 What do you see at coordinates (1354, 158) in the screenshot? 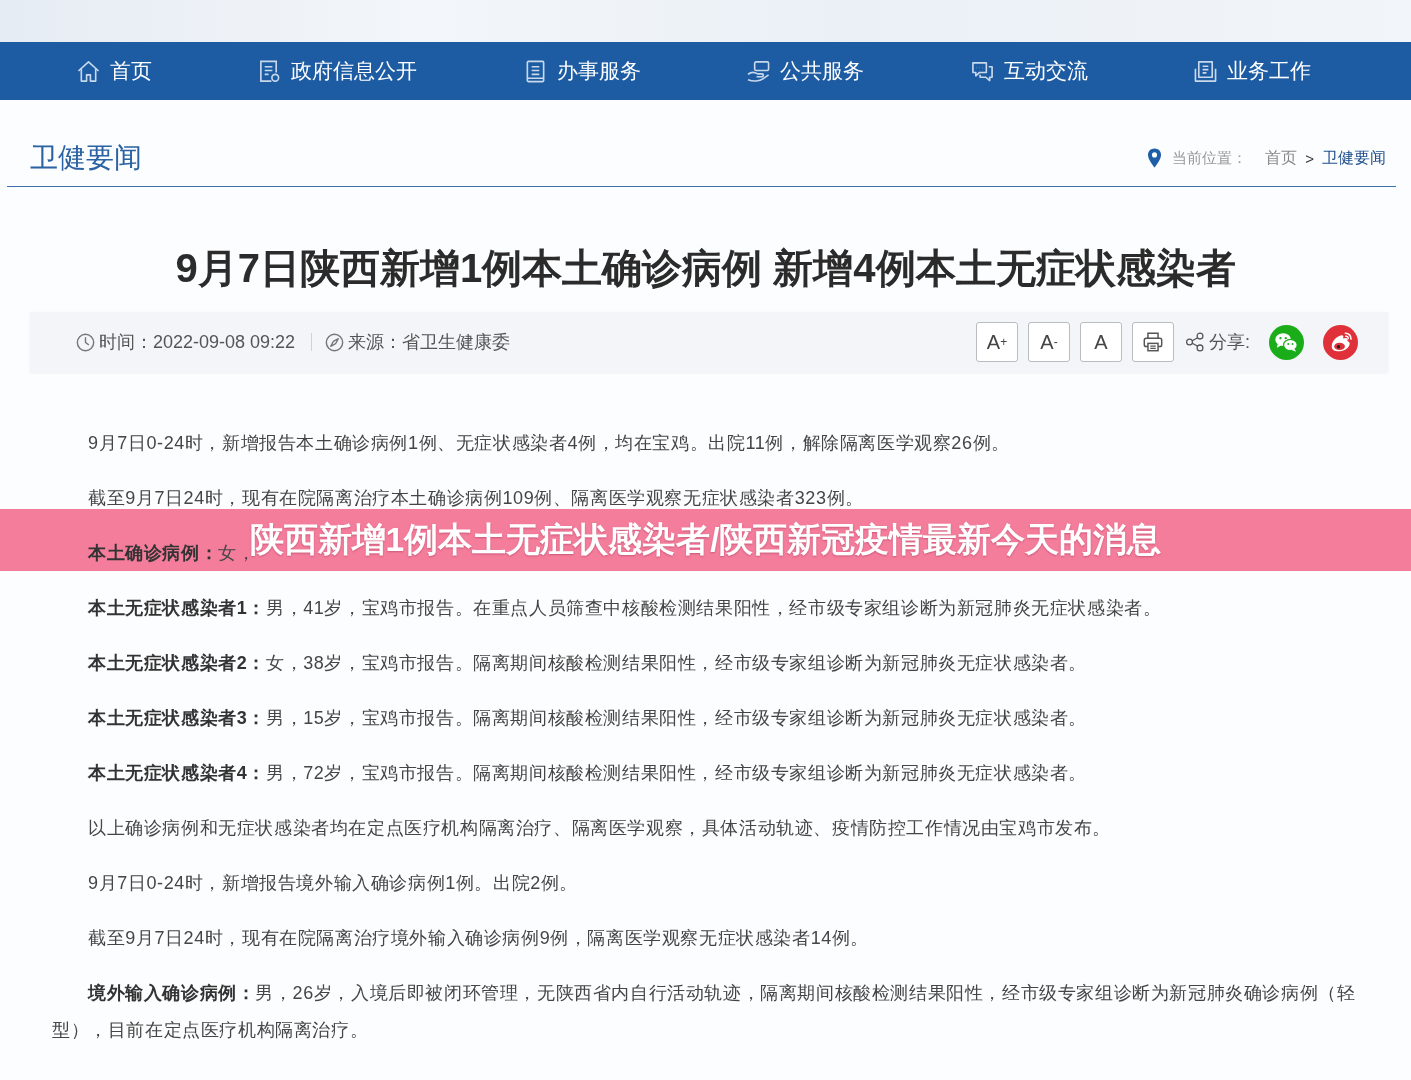
I see `breadcrumb-link: 卫健要闻` at bounding box center [1354, 158].